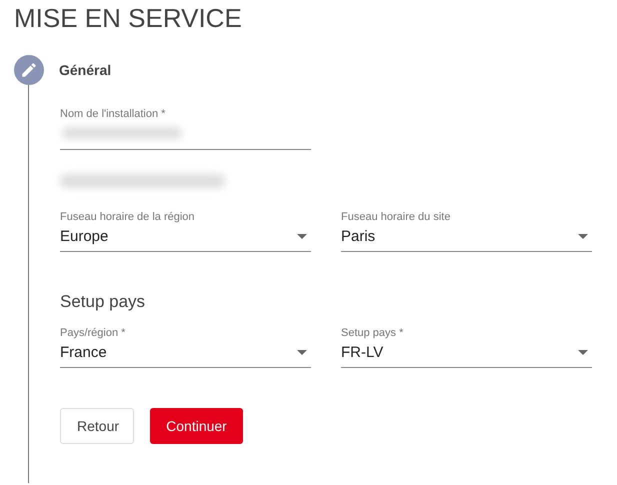 This screenshot has width=617, height=485. What do you see at coordinates (128, 17) in the screenshot?
I see `page-title: MISE EN SERVICE` at bounding box center [128, 17].